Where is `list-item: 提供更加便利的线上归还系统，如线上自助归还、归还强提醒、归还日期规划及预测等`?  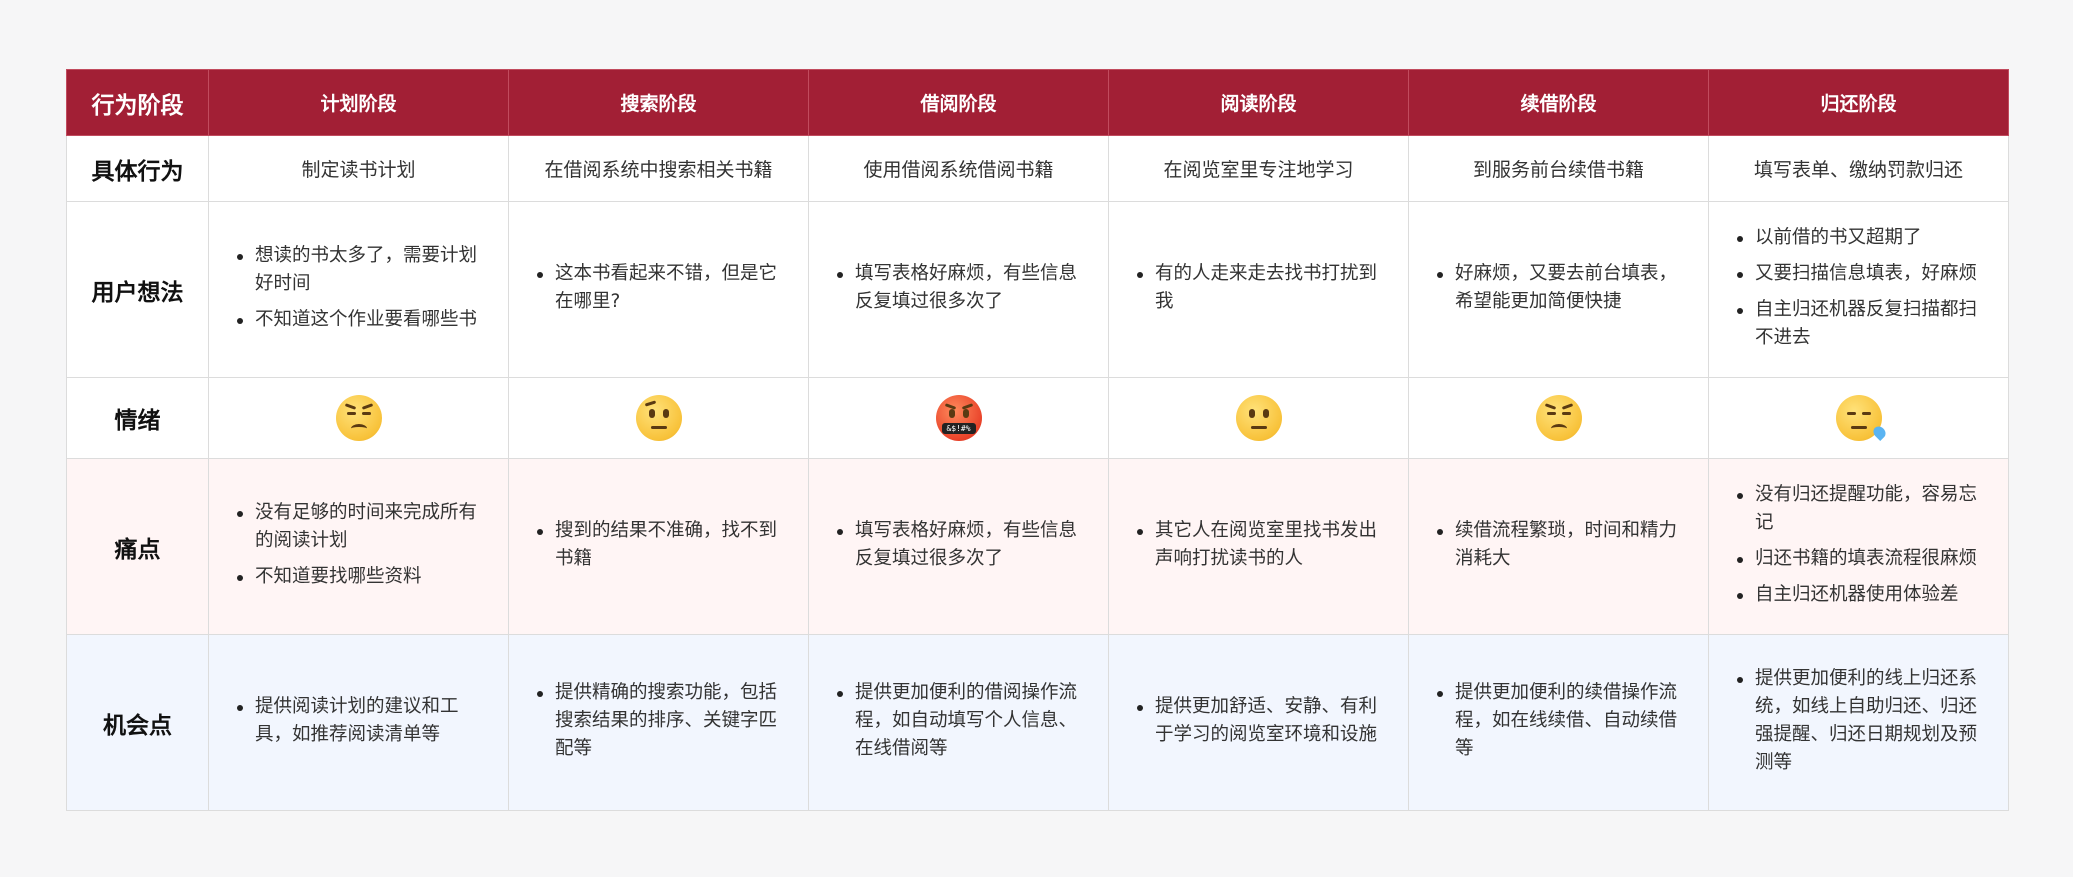
list-item: 提供更加便利的线上归还系统，如线上自助归还、归还强提醒、归还日期规划及预测等 is located at coordinates (1862, 721).